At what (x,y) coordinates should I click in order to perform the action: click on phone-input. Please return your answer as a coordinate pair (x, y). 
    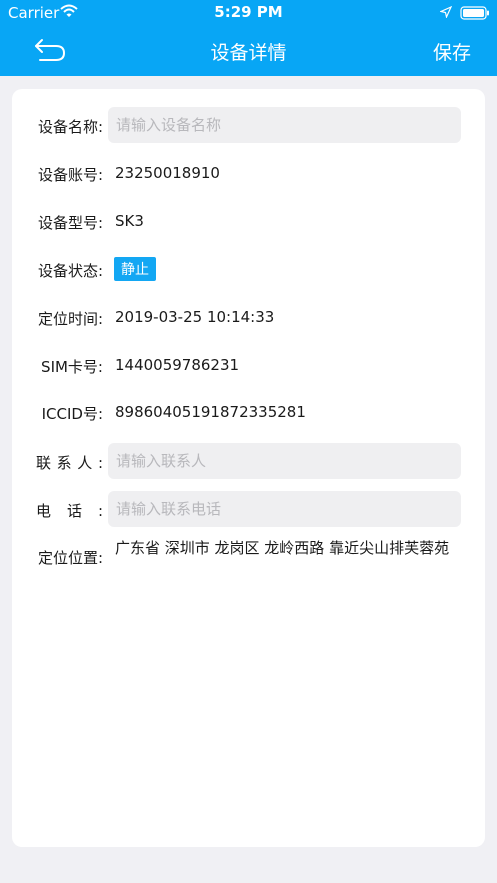
    Looking at the image, I should click on (284, 509).